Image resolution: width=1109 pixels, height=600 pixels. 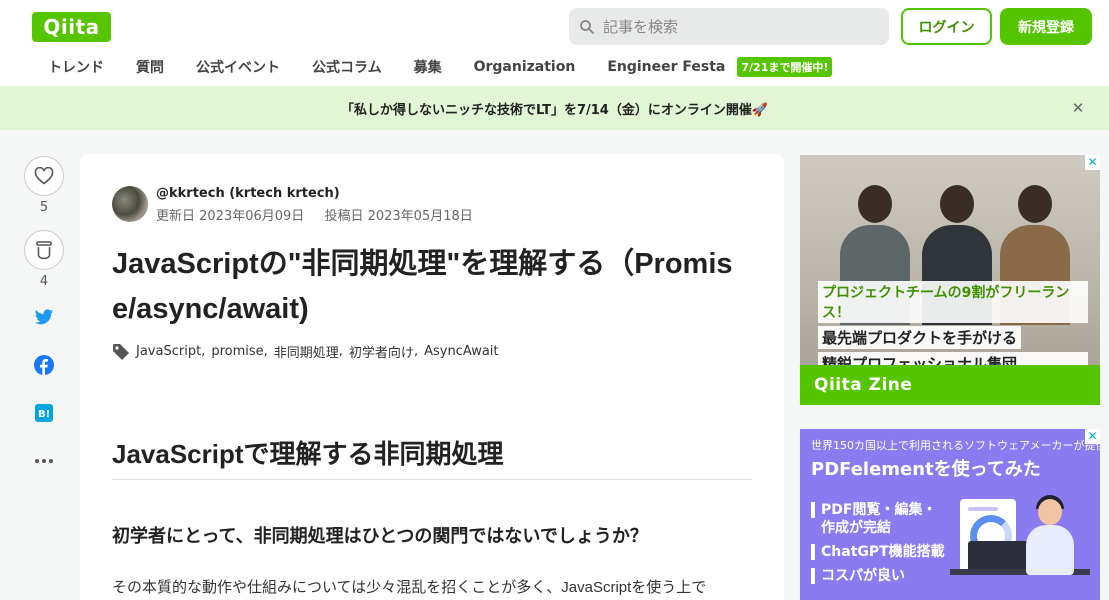 I want to click on nav-item-engineer-festa: Engineer Festa, so click(x=666, y=67).